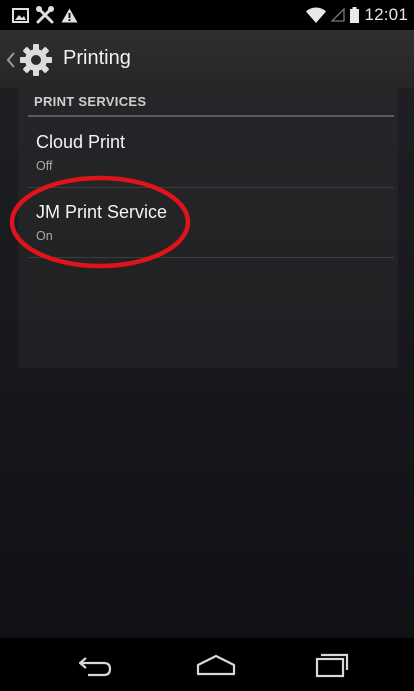  I want to click on service-title: Cloud Print, so click(81, 142).